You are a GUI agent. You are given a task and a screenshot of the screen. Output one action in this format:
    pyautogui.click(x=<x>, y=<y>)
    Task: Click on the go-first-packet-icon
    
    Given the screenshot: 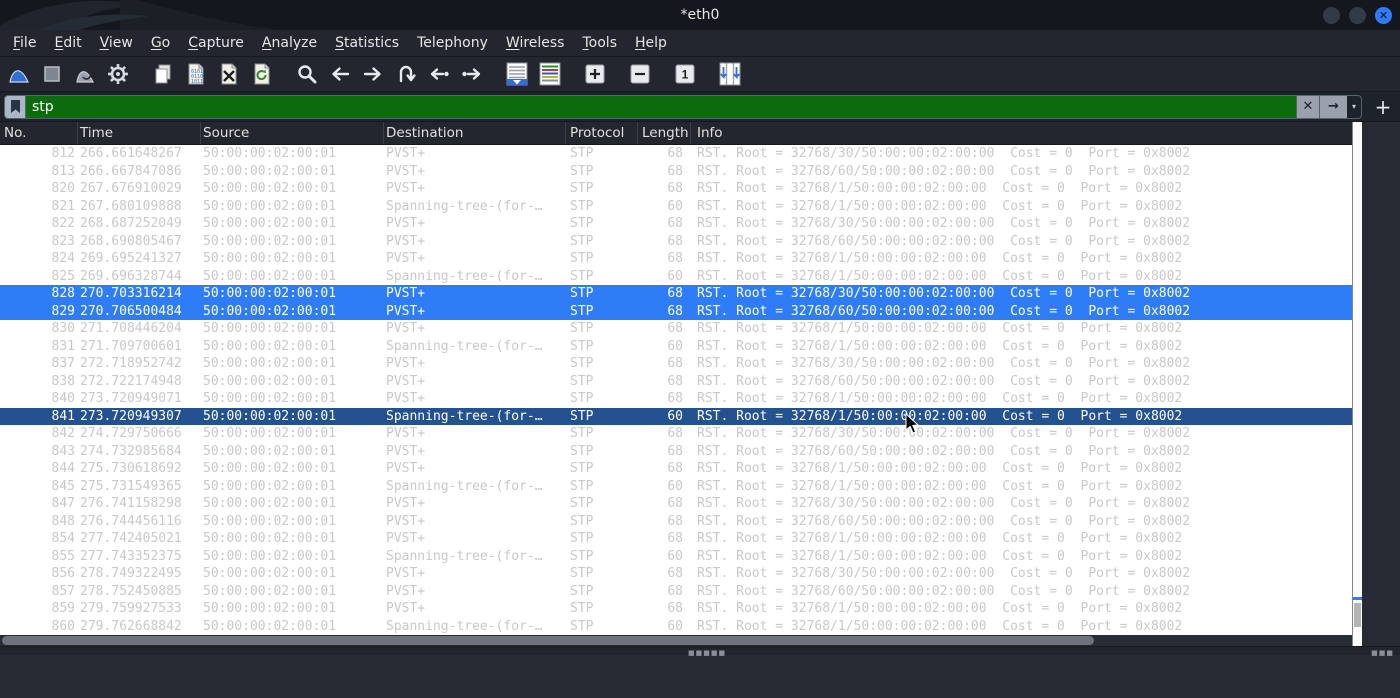 What is the action you would take?
    pyautogui.click(x=439, y=74)
    